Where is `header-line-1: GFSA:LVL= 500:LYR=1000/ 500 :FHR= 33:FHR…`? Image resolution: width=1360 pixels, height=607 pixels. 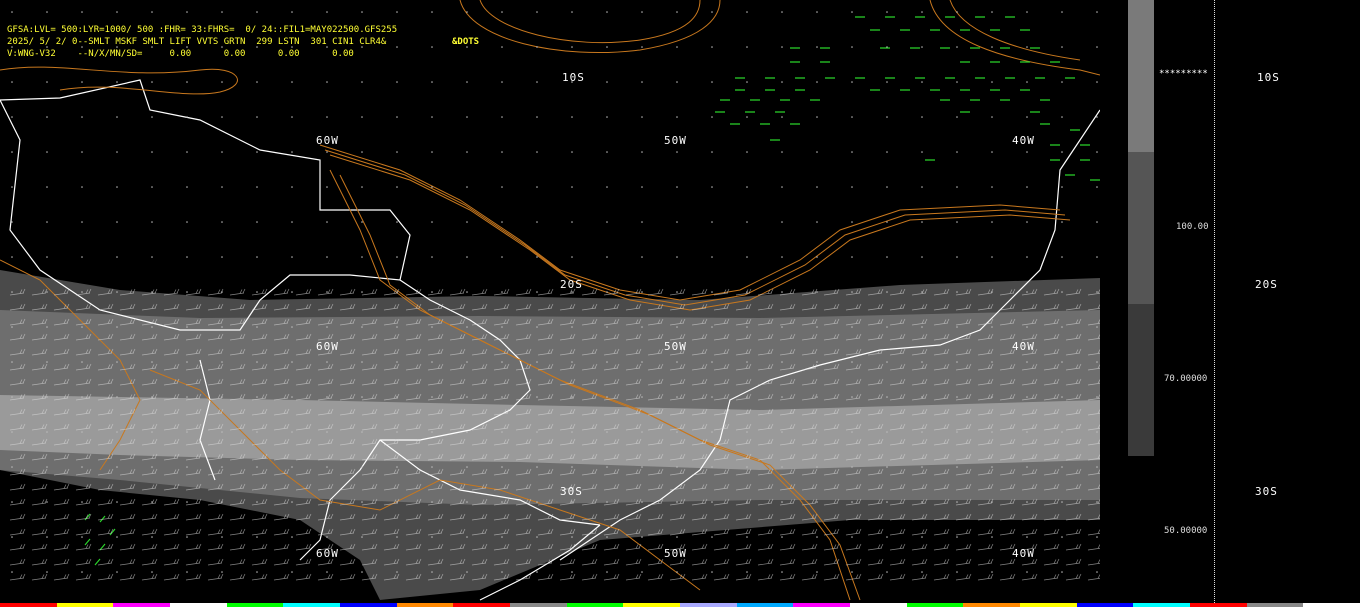
header-line-1: GFSA:LVL= 500:LYR=1000/ 500 :FHR= 33:FHR… is located at coordinates (202, 30).